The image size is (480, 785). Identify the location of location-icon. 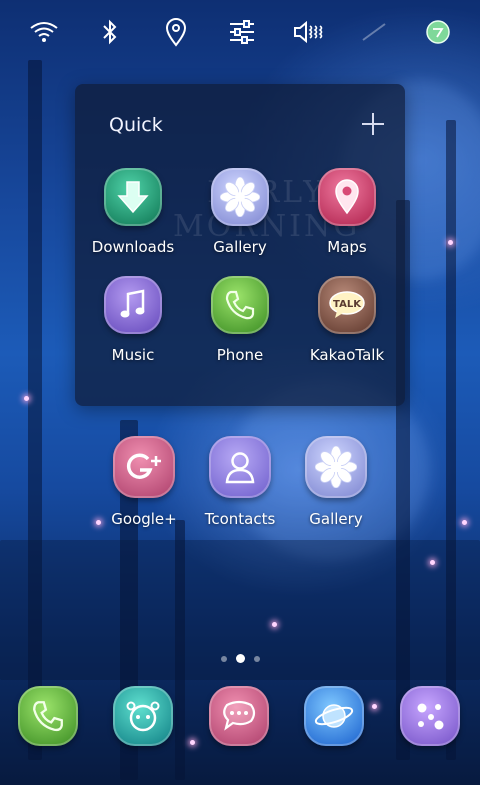
(176, 32).